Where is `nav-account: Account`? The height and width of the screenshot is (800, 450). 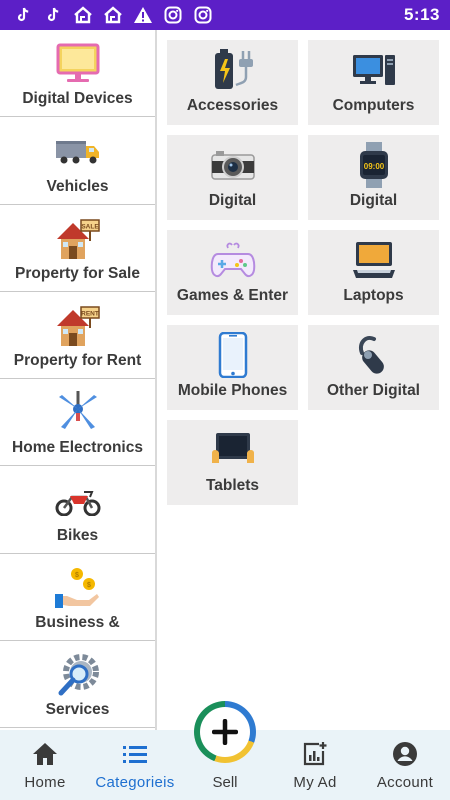
nav-account: Account is located at coordinates (405, 765).